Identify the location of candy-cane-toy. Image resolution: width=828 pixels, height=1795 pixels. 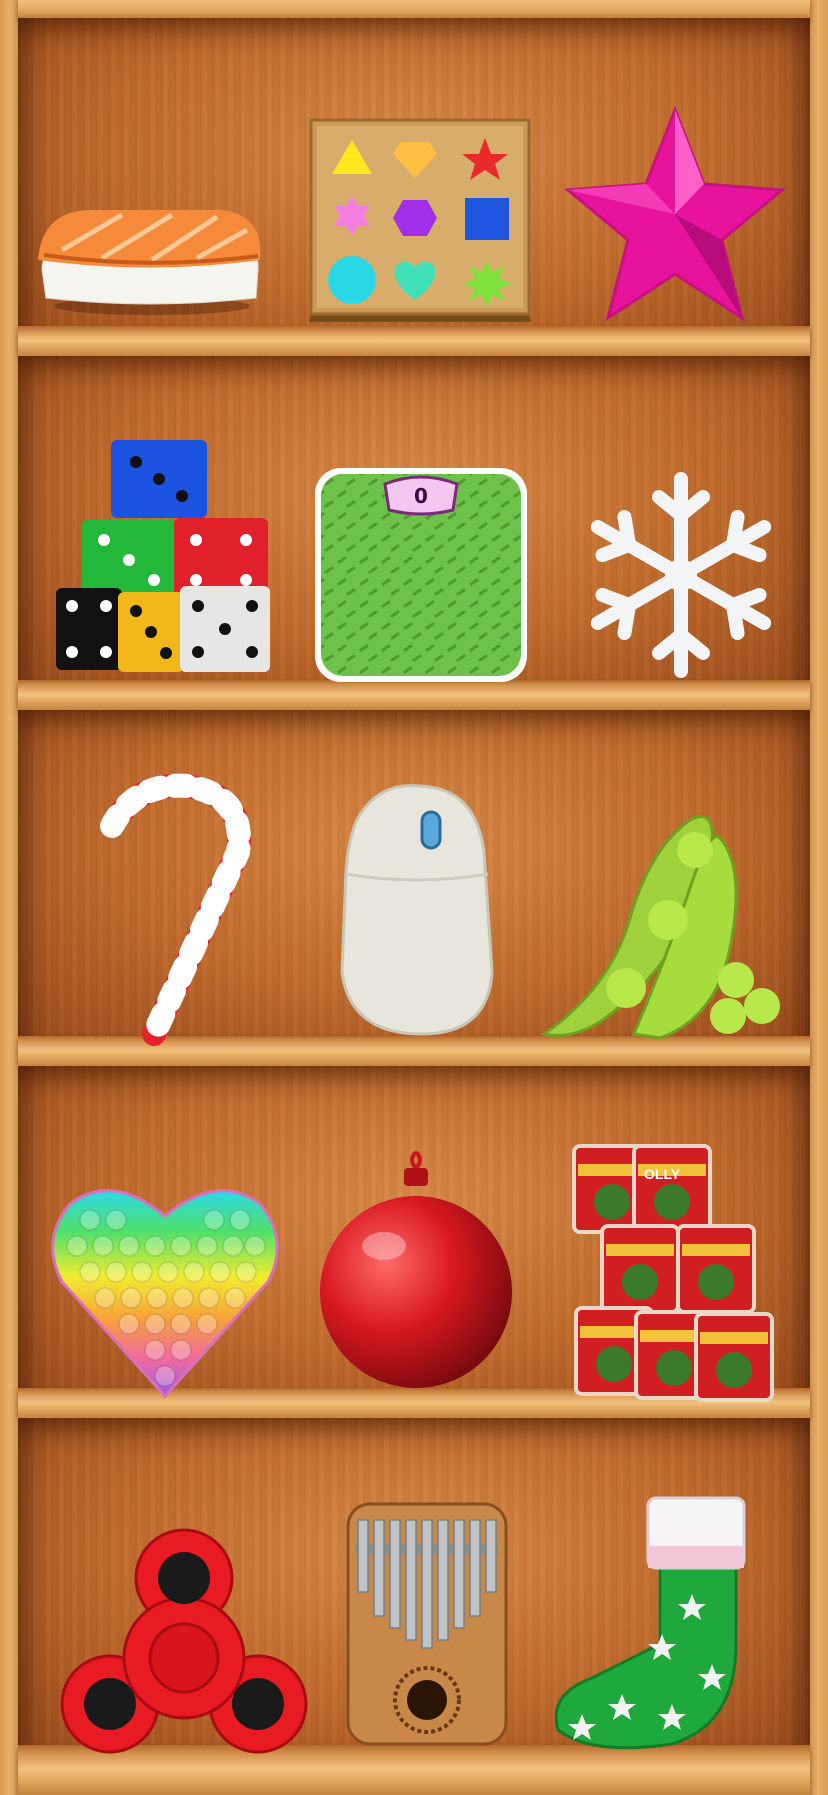
(176, 909).